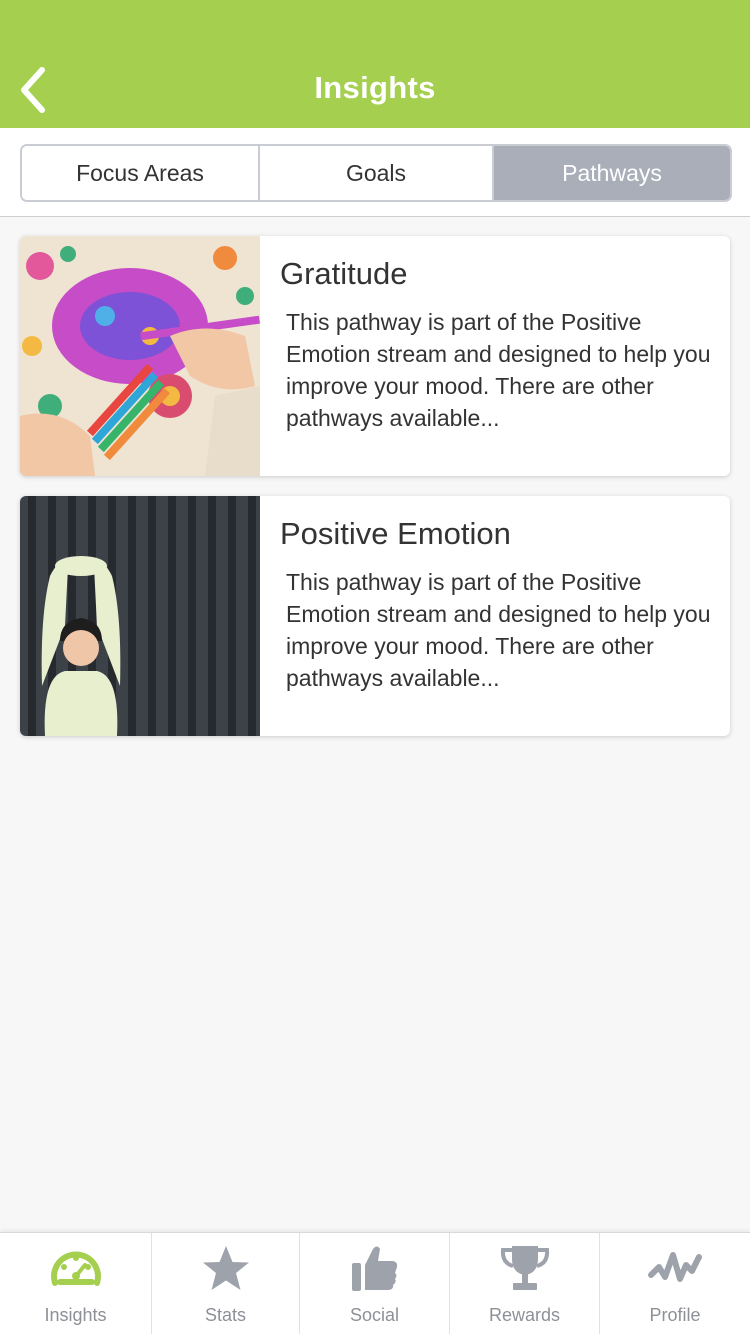  I want to click on pathway-title: Positive Emotion, so click(395, 533).